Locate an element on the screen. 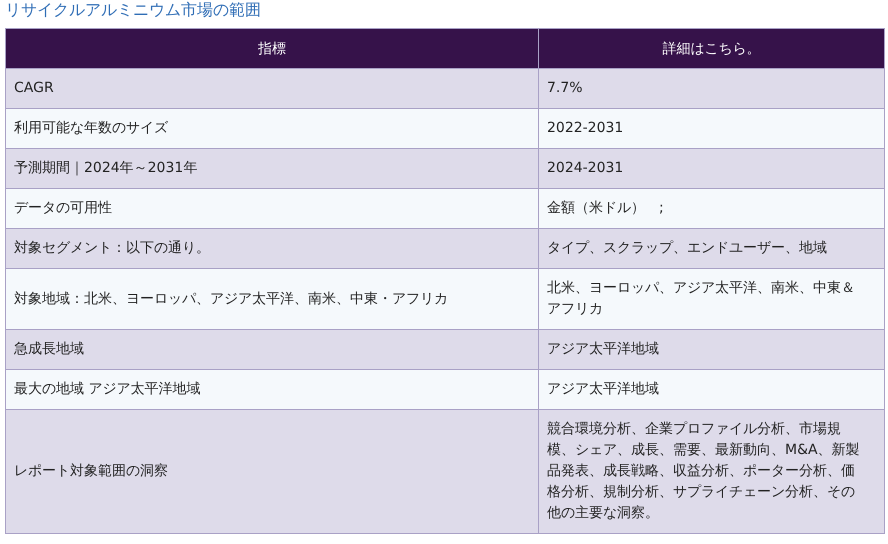  table-cell: 北米、ヨーロッパ、アジア太平洋、南米、中東＆アフリカ is located at coordinates (711, 299).